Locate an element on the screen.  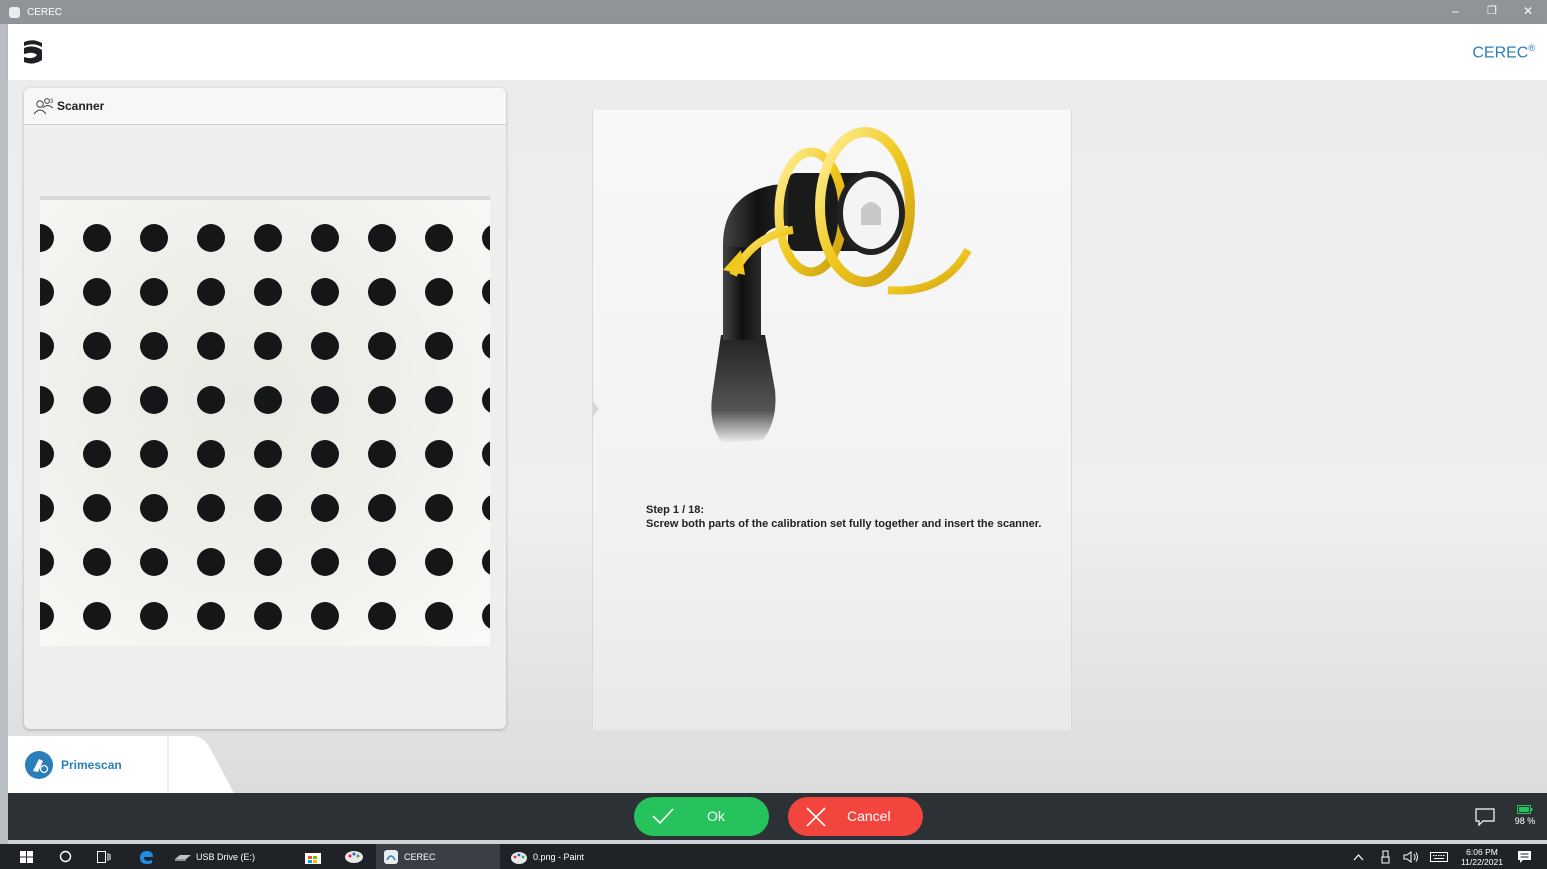
speaker-icon is located at coordinates (1411, 857).